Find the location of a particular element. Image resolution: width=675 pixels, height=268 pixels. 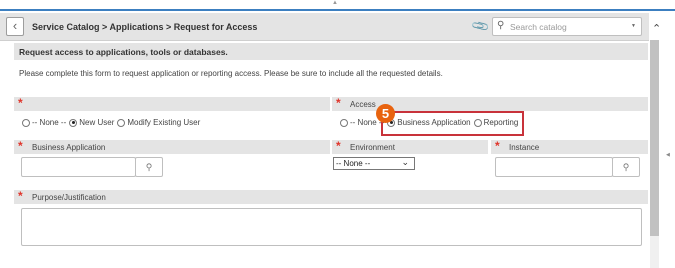

back-button: ‹ is located at coordinates (15, 26).